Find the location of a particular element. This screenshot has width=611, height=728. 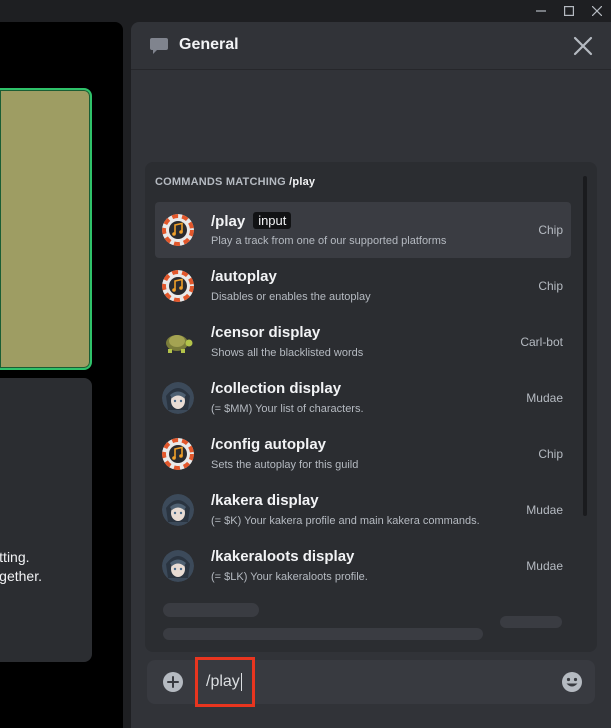

chat-header: General is located at coordinates (371, 46).